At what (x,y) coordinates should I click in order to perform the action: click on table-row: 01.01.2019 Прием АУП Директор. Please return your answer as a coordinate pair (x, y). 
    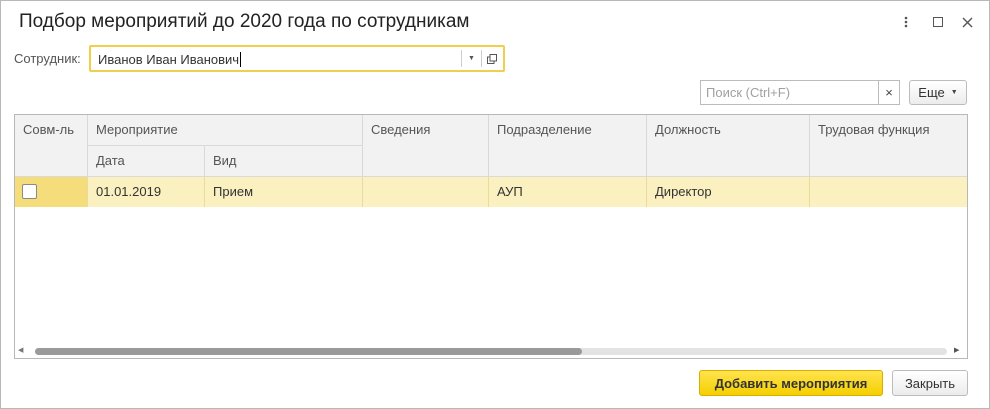
    Looking at the image, I should click on (491, 192).